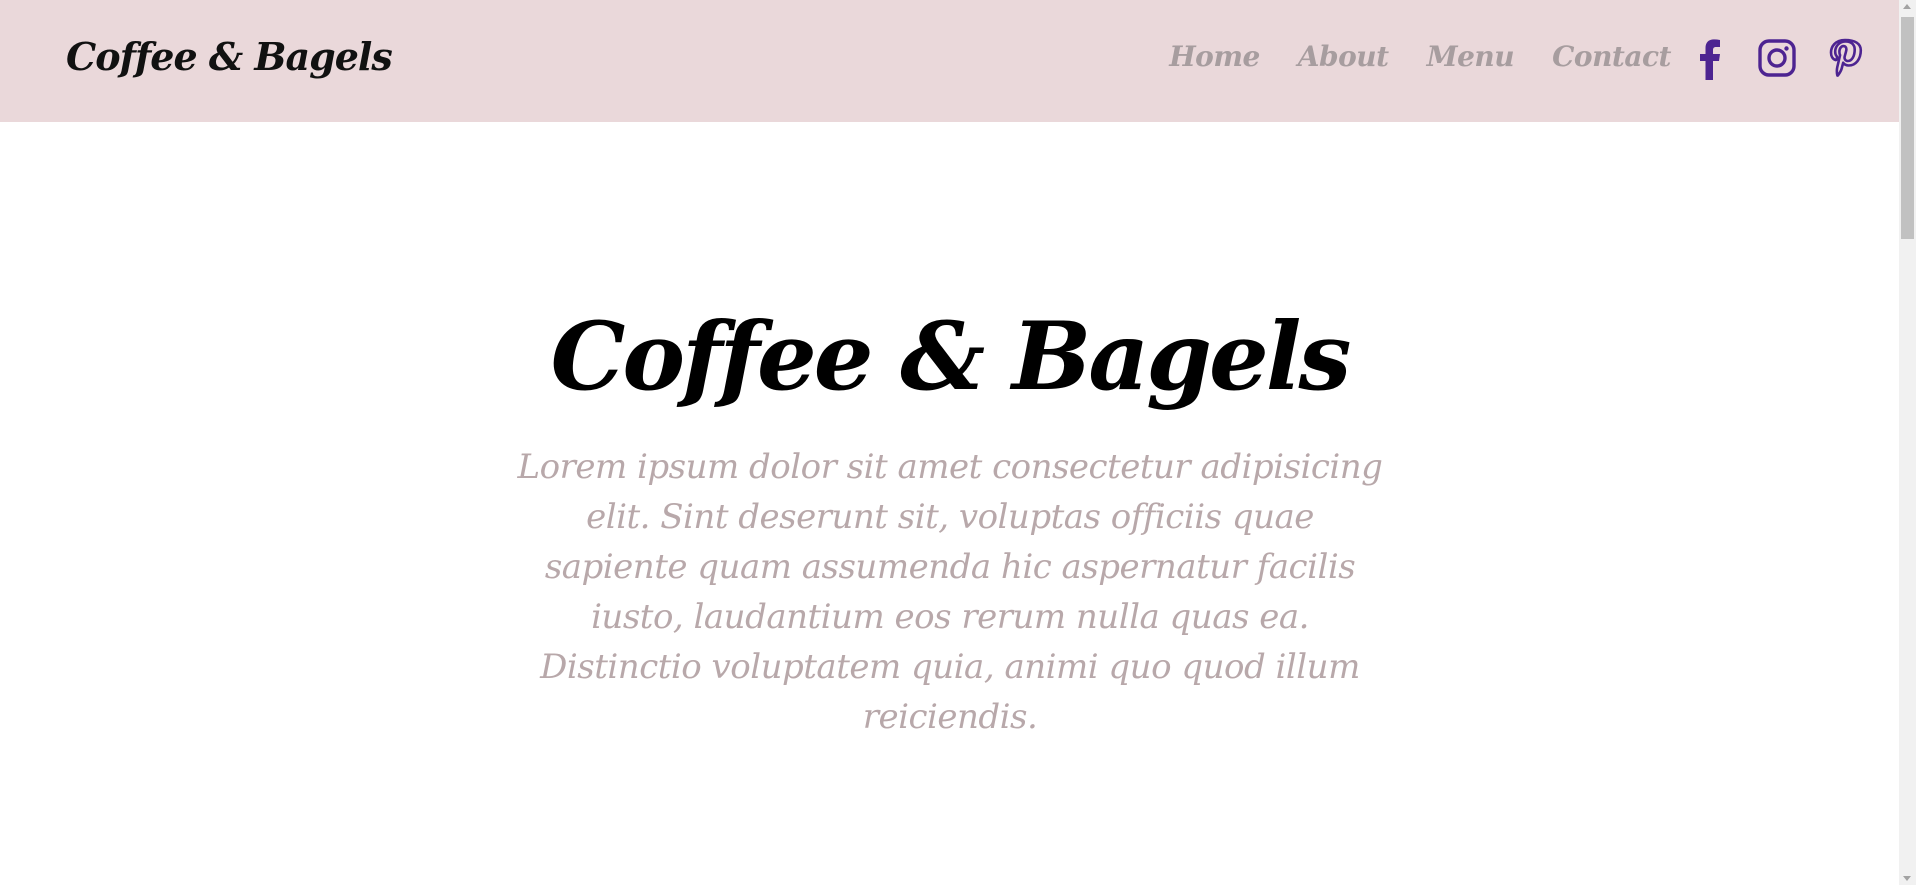 The height and width of the screenshot is (885, 1916). What do you see at coordinates (229, 56) in the screenshot?
I see `brand-logo: Coffee & Bagels` at bounding box center [229, 56].